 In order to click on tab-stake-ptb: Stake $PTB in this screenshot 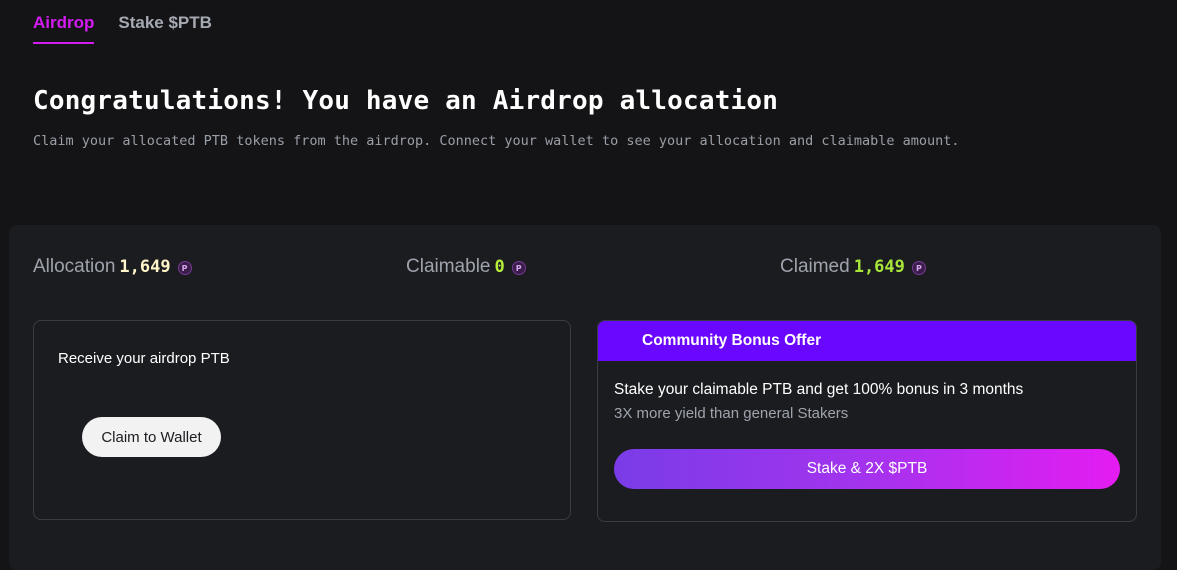, I will do `click(165, 23)`.